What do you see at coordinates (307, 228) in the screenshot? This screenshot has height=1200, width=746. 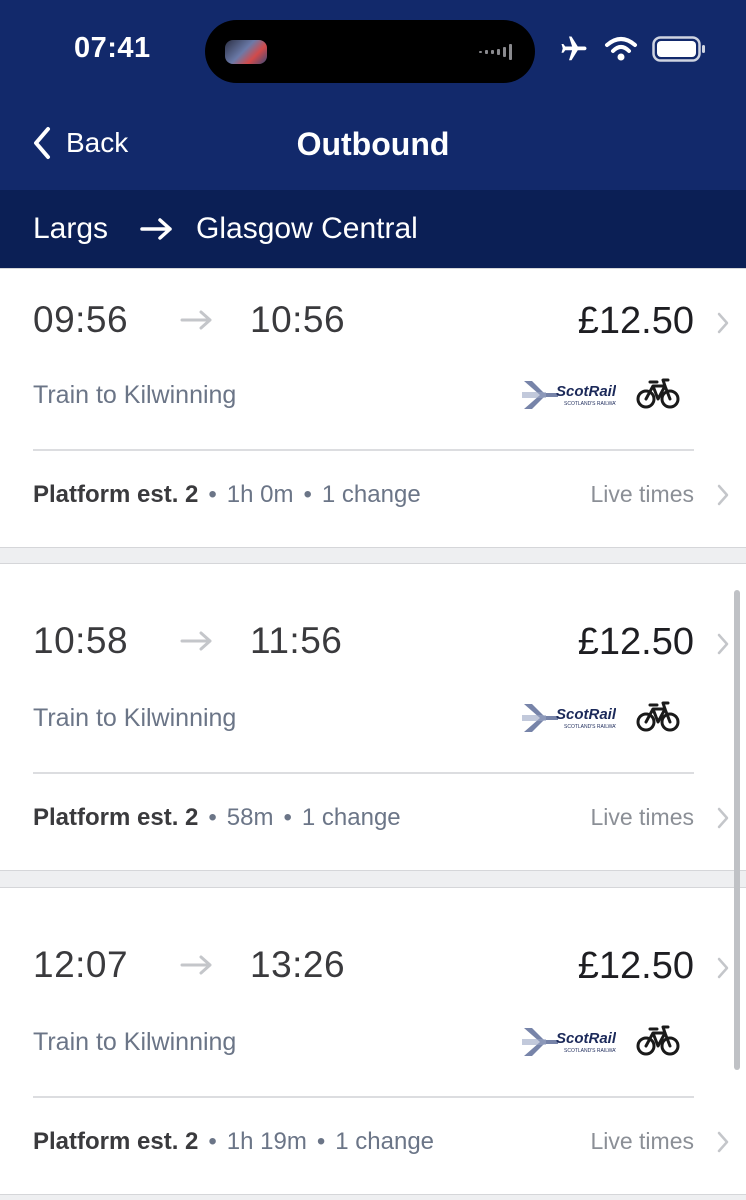 I see `route-destination: Glasgow Central` at bounding box center [307, 228].